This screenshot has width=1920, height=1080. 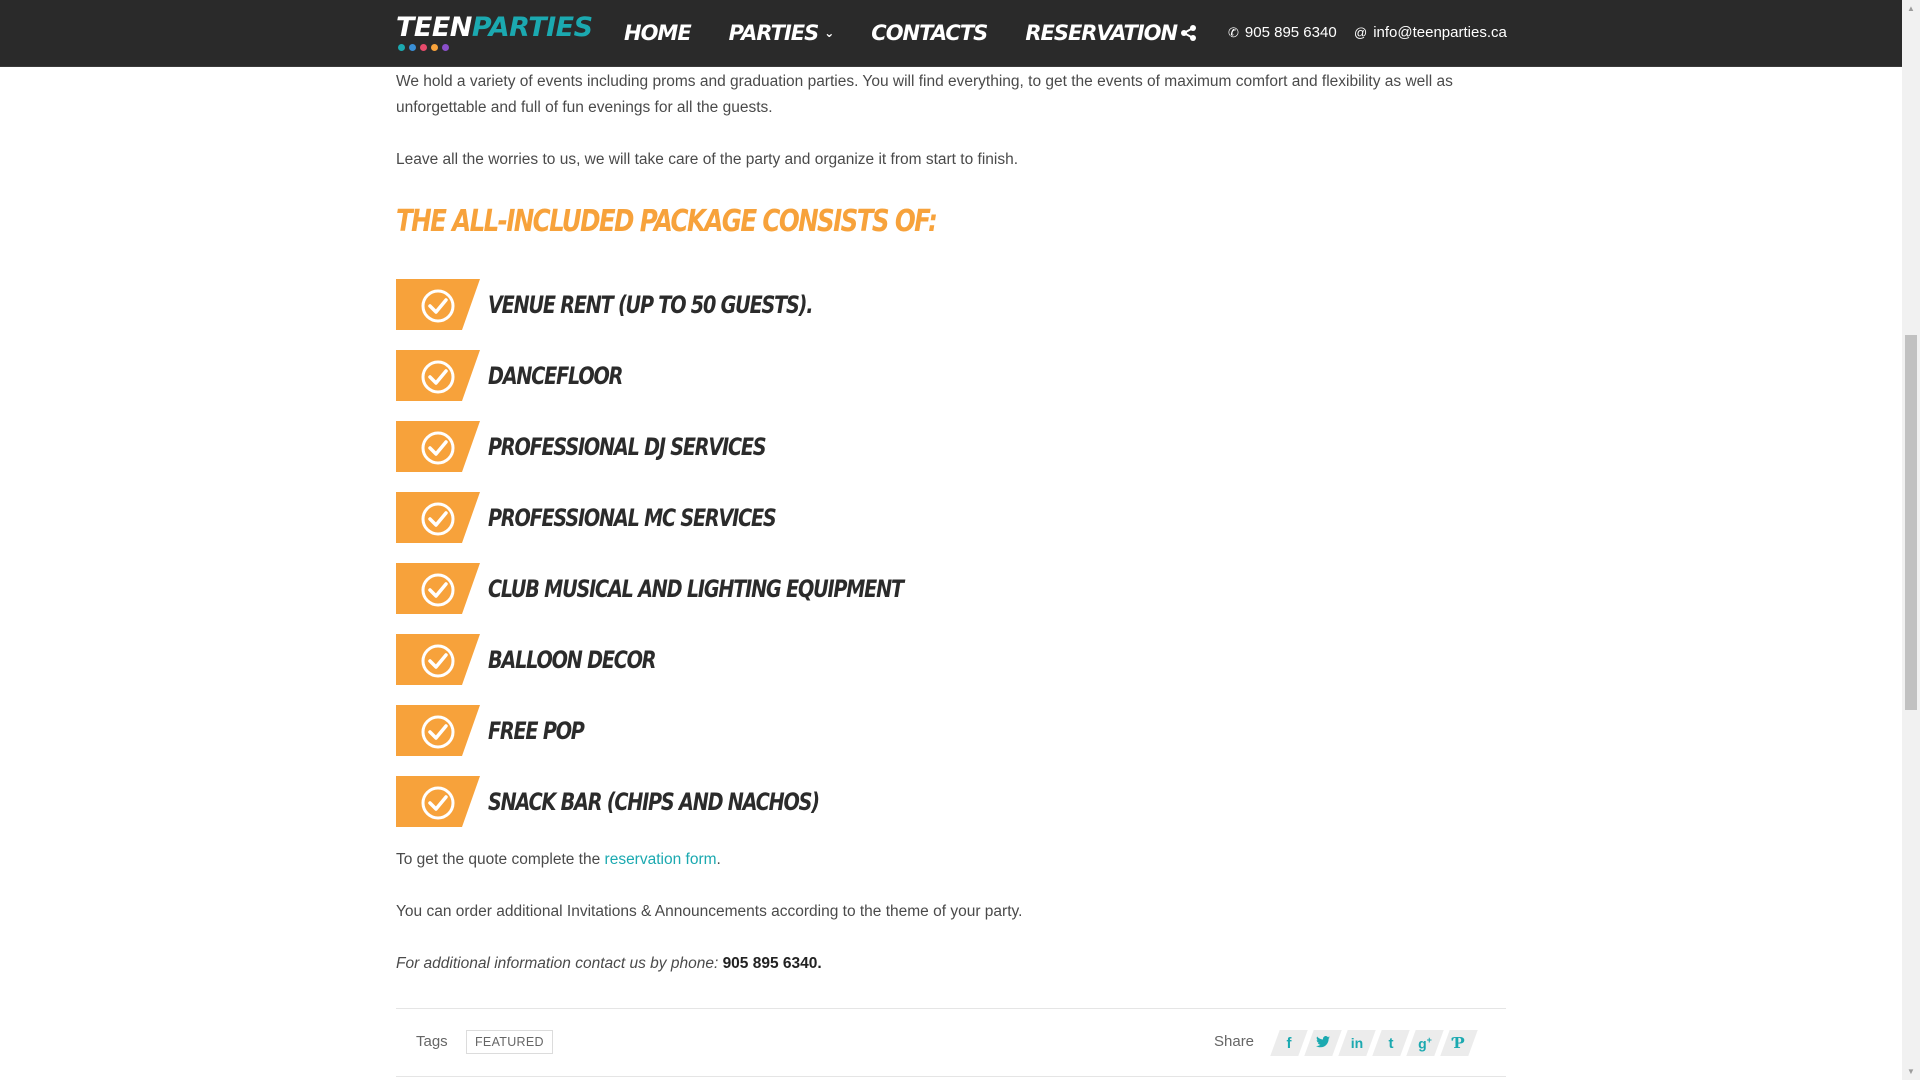 What do you see at coordinates (536, 731) in the screenshot?
I see `package-item-label: FREE POP` at bounding box center [536, 731].